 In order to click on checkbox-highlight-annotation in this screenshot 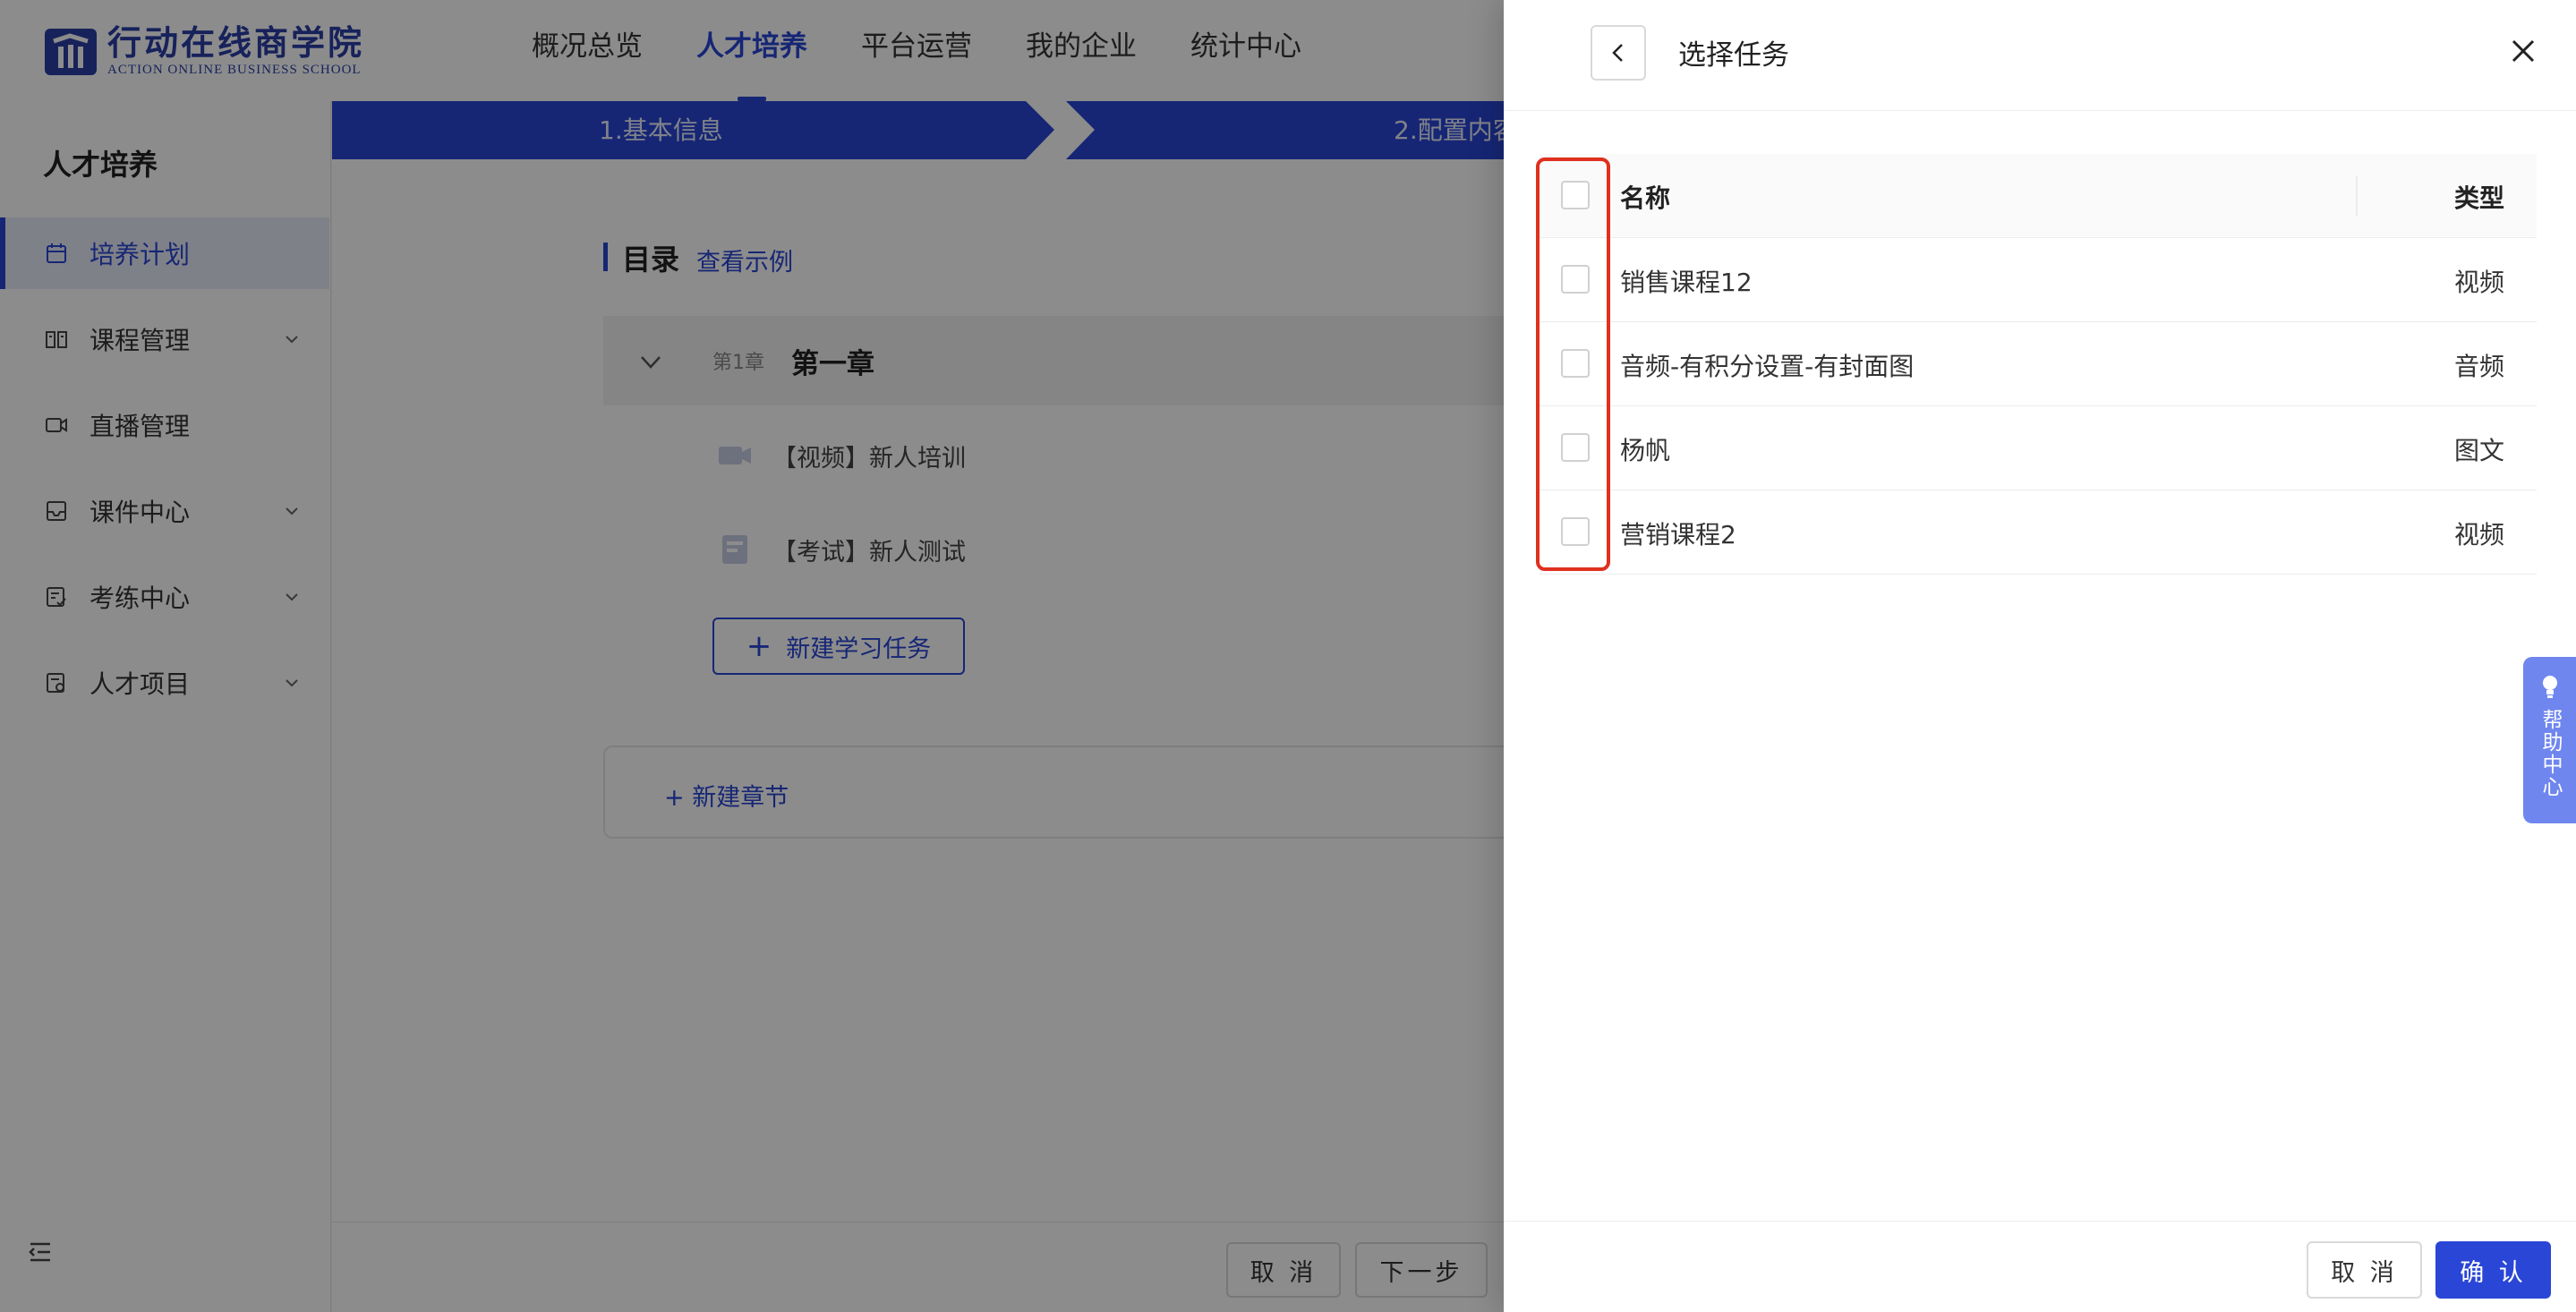, I will do `click(1573, 364)`.